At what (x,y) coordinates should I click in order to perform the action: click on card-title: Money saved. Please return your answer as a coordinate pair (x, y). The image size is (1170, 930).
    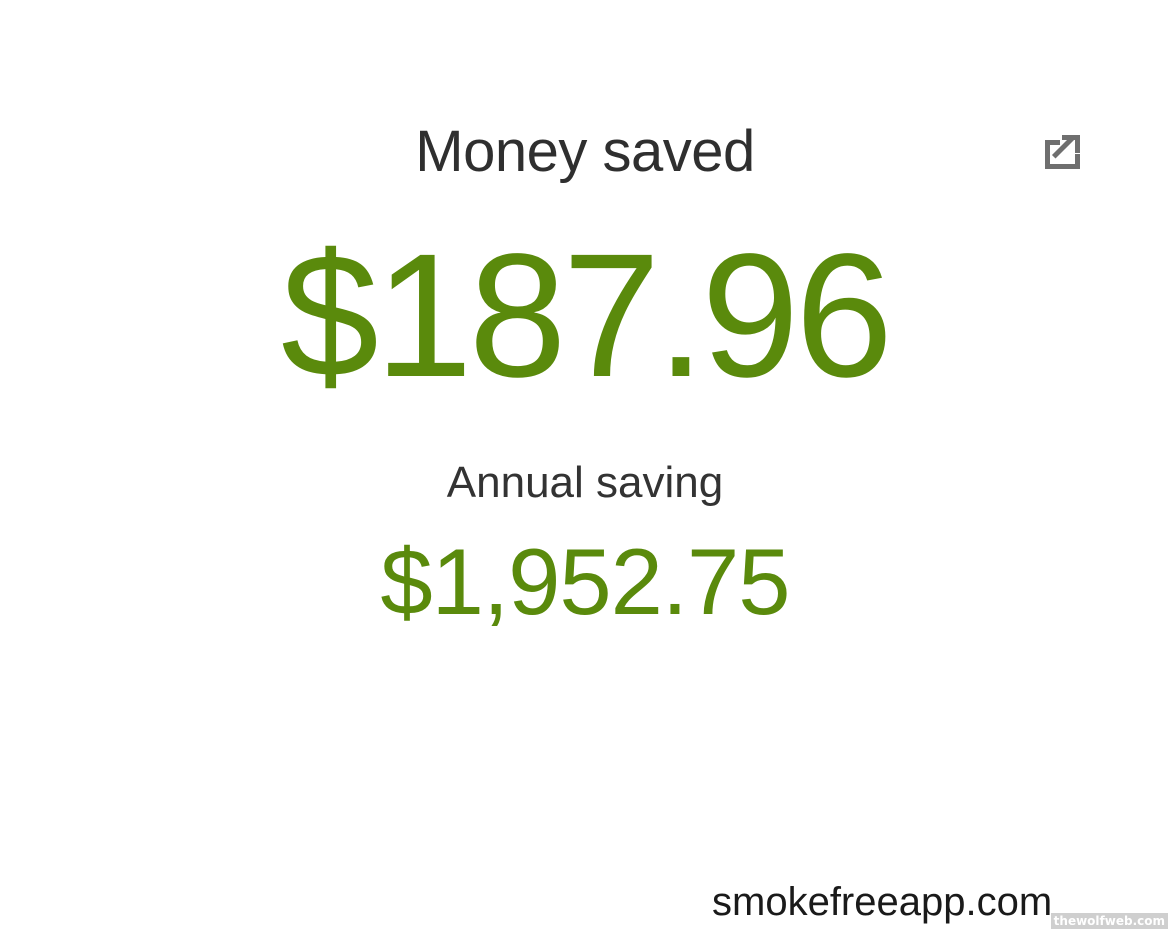
    Looking at the image, I should click on (585, 151).